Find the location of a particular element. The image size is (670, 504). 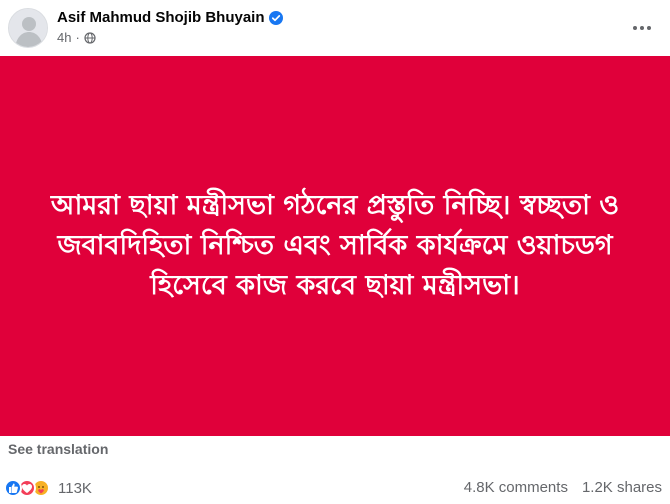

author-line: Asif Mahmud Shojib Bhuyain is located at coordinates (170, 17).